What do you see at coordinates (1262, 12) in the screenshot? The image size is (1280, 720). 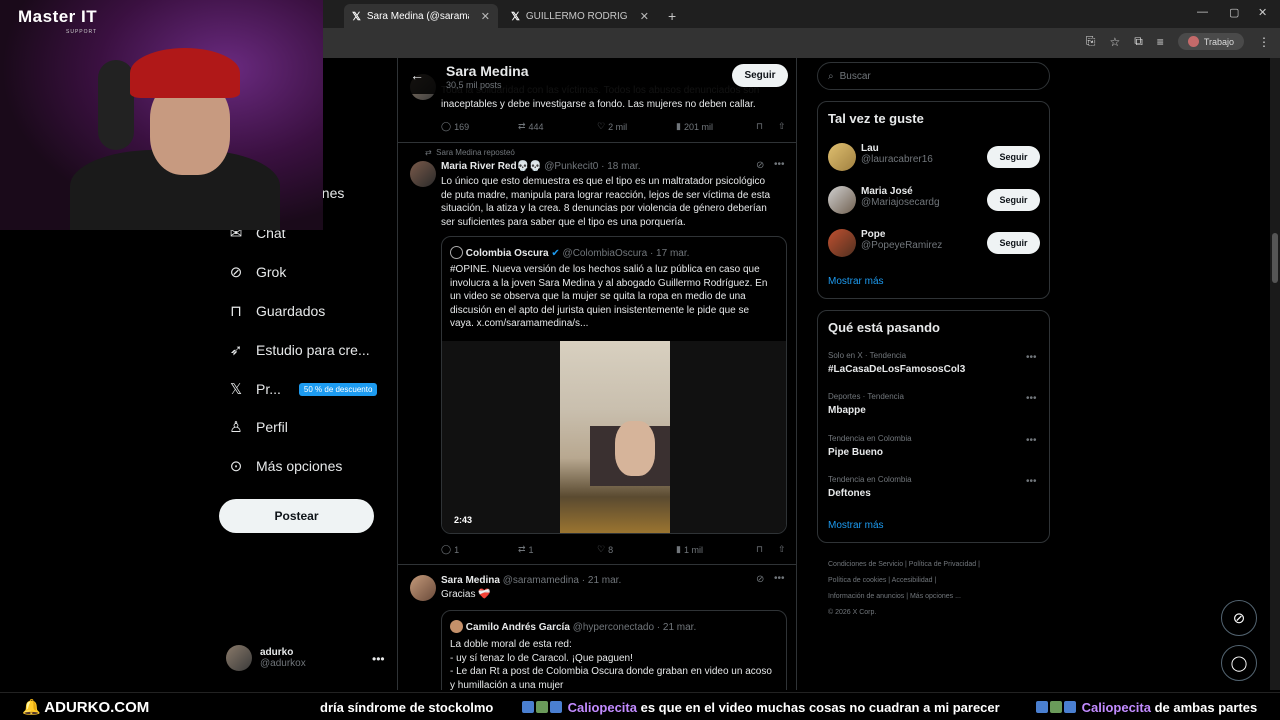 I see `close-window-icon: ✕` at bounding box center [1262, 12].